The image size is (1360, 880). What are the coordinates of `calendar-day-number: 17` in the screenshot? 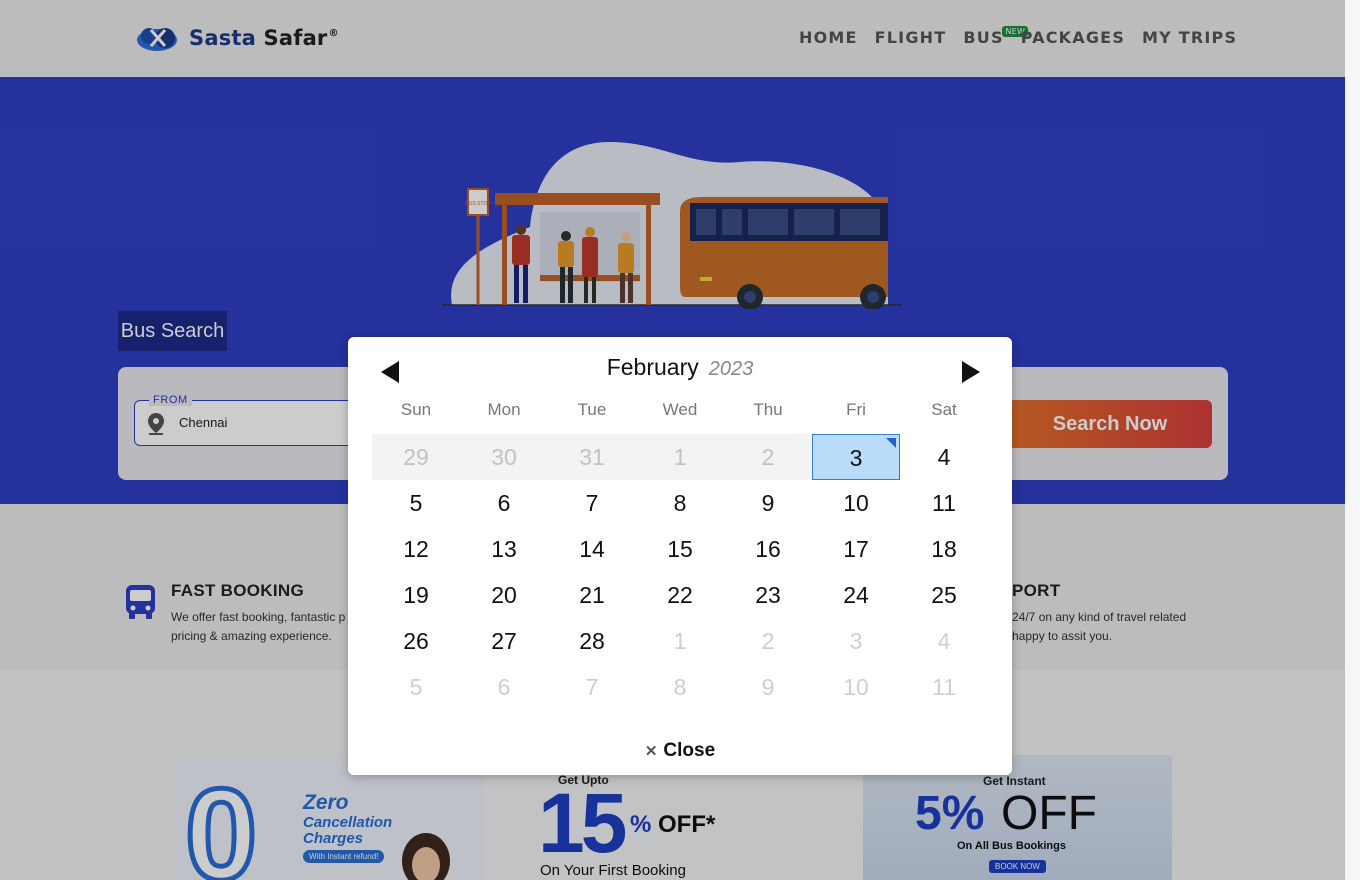 It's located at (856, 549).